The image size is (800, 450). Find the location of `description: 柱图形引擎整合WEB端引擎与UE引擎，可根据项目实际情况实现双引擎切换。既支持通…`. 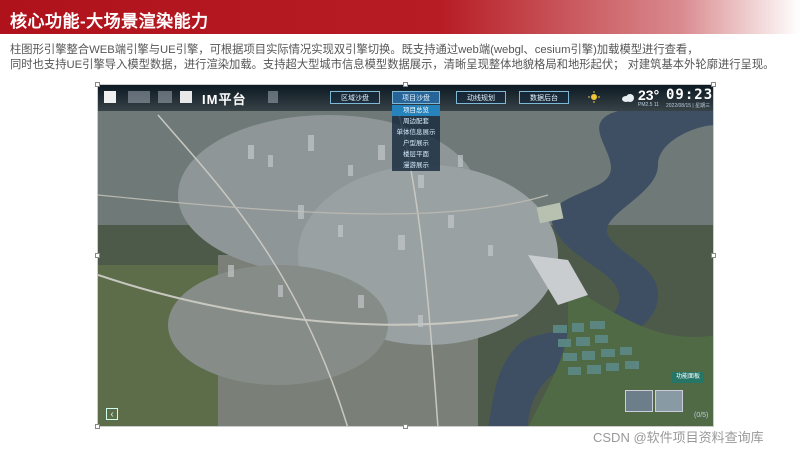

description: 柱图形引擎整合WEB端引擎与UE引擎，可根据项目实际情况实现双引擎切换。既支持通… is located at coordinates (402, 58).